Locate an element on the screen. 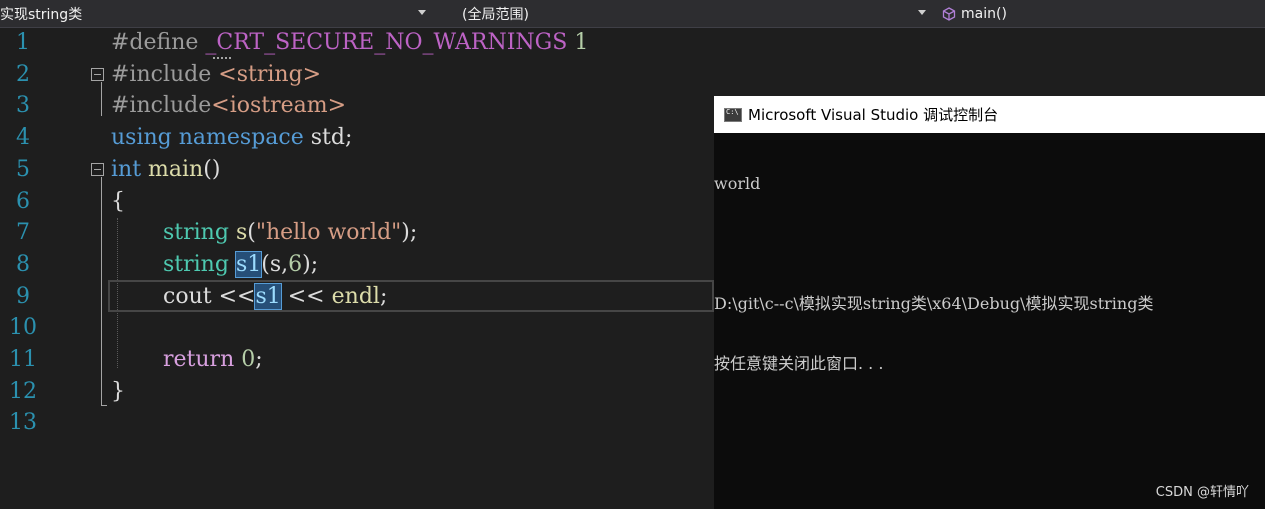  member-dropdown: main() is located at coordinates (1101, 13).